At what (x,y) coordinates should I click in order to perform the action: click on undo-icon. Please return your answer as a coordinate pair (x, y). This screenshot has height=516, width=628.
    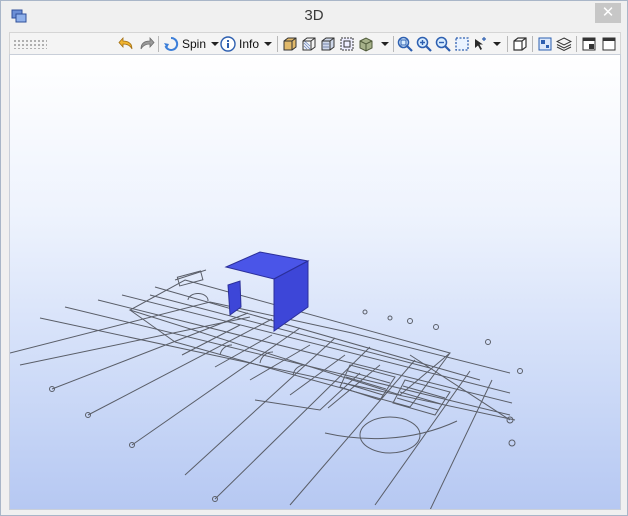
    Looking at the image, I should click on (127, 44).